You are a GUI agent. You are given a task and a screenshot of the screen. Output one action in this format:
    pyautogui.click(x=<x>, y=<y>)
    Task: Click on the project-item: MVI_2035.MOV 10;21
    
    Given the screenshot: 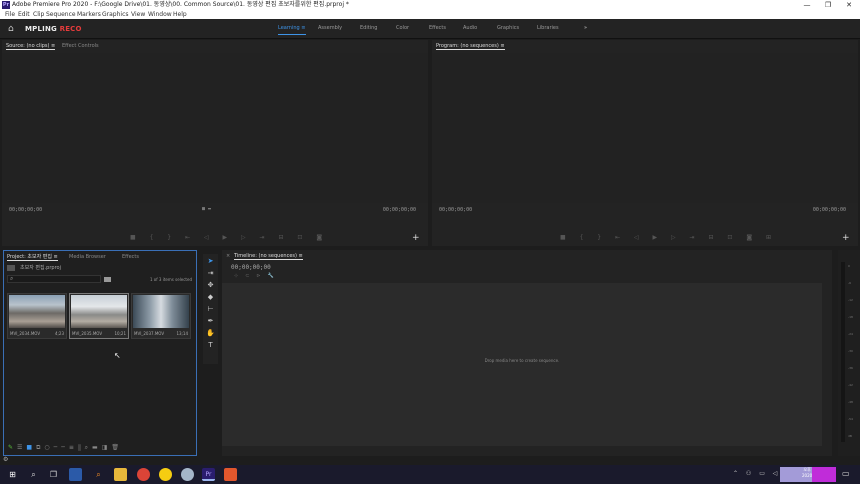 What is the action you would take?
    pyautogui.click(x=99, y=316)
    